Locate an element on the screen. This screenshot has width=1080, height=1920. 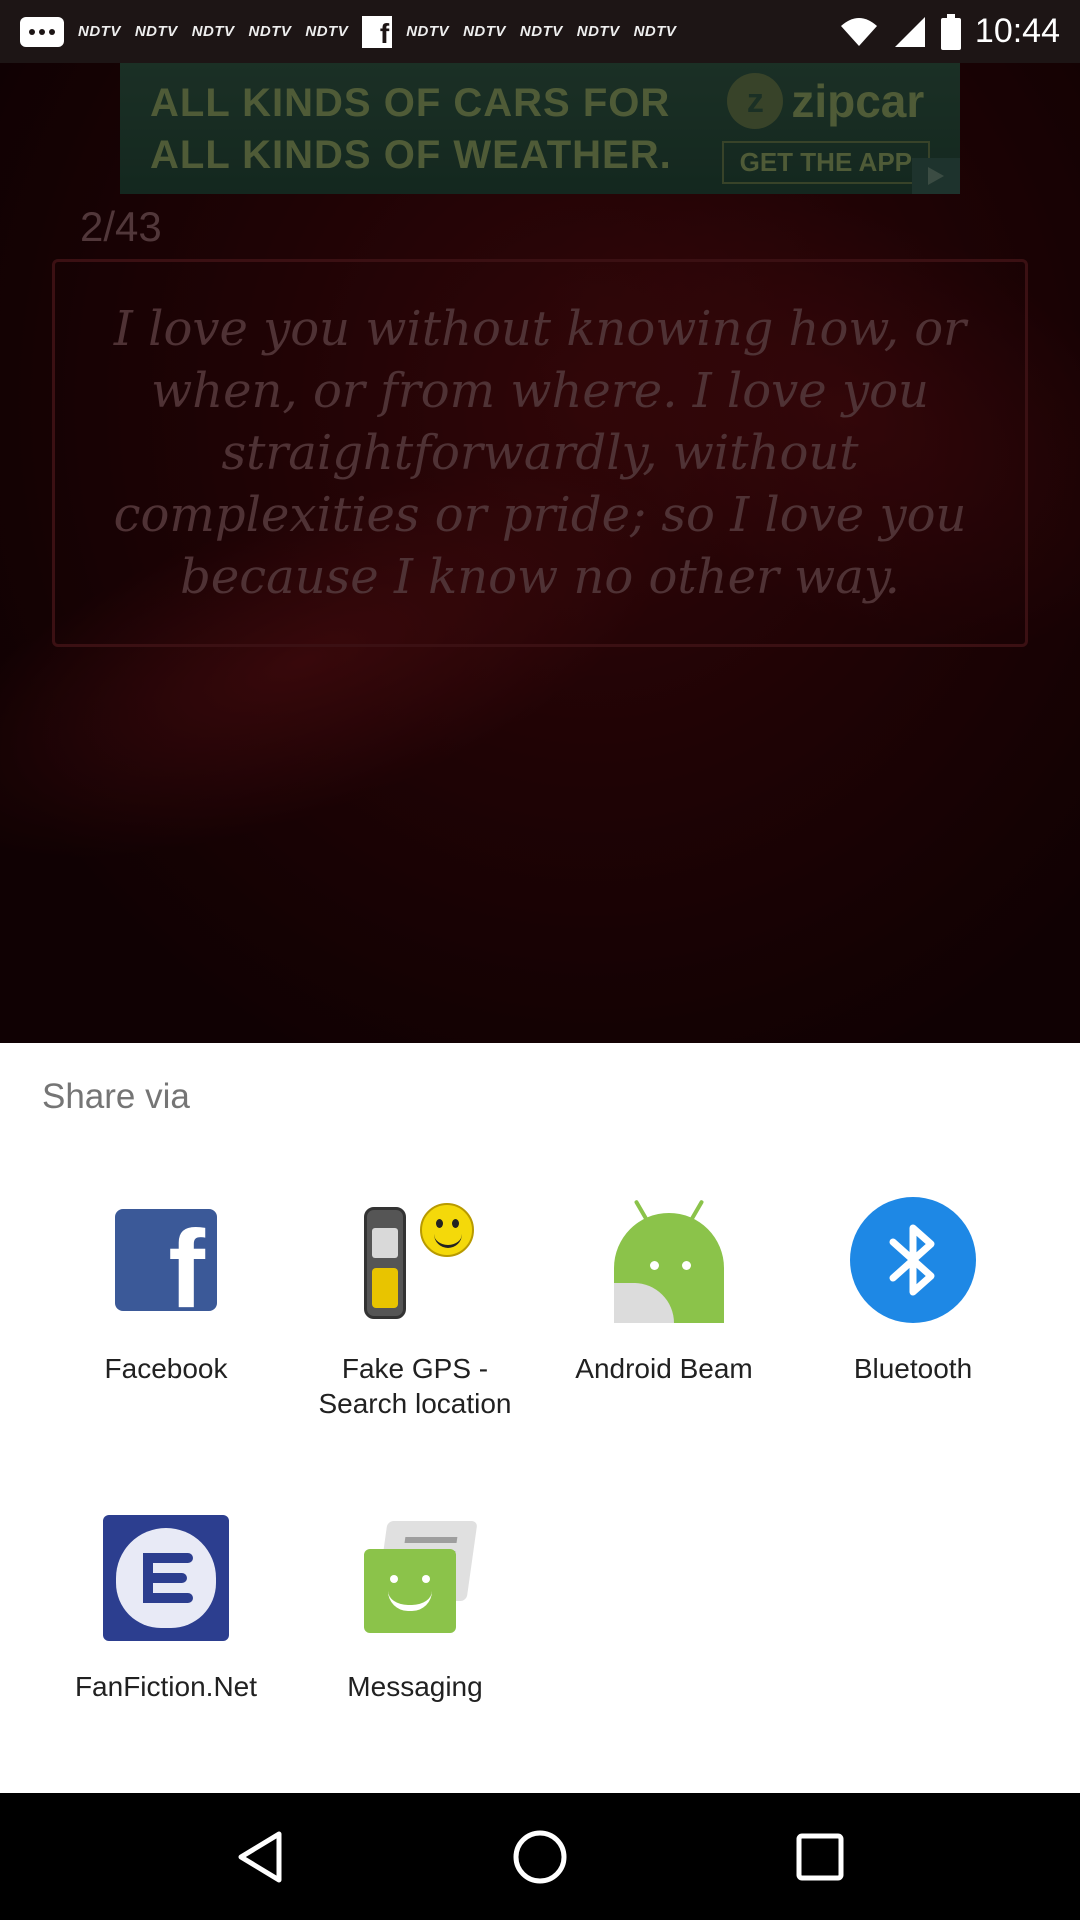
wifi-icon is located at coordinates (858, 31).